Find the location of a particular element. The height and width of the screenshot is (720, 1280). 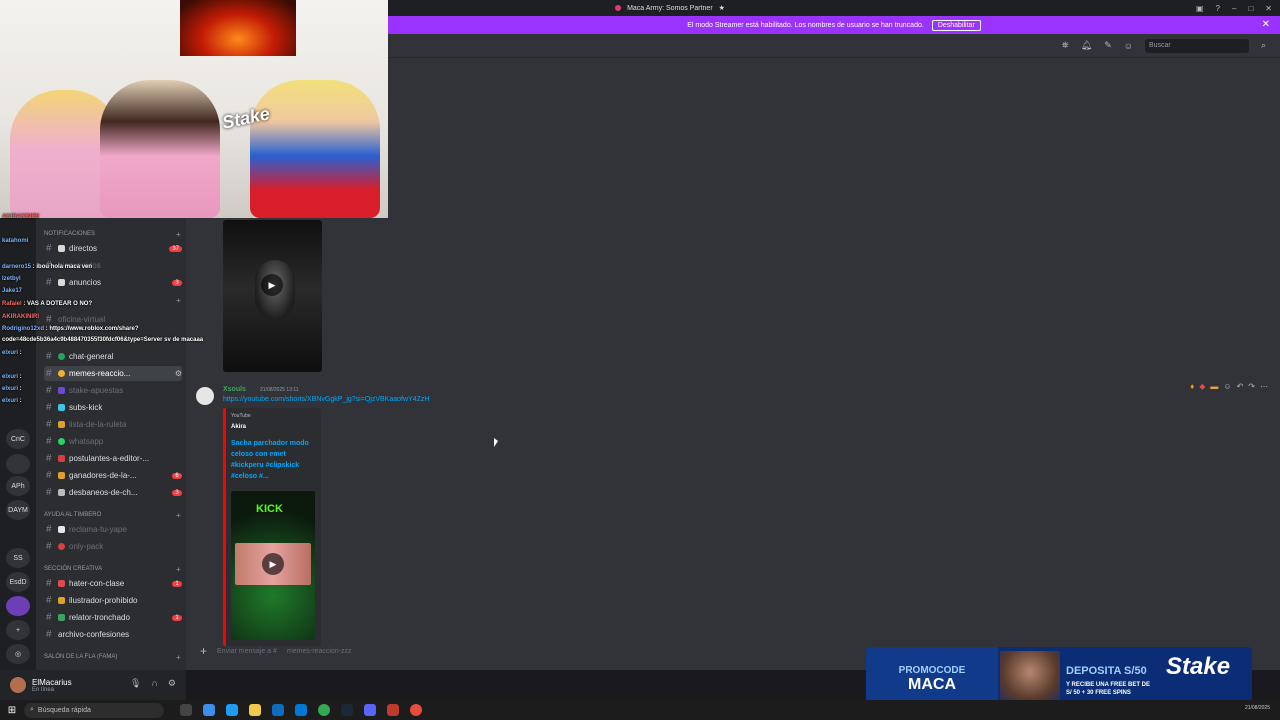

edge-icon is located at coordinates (232, 710).